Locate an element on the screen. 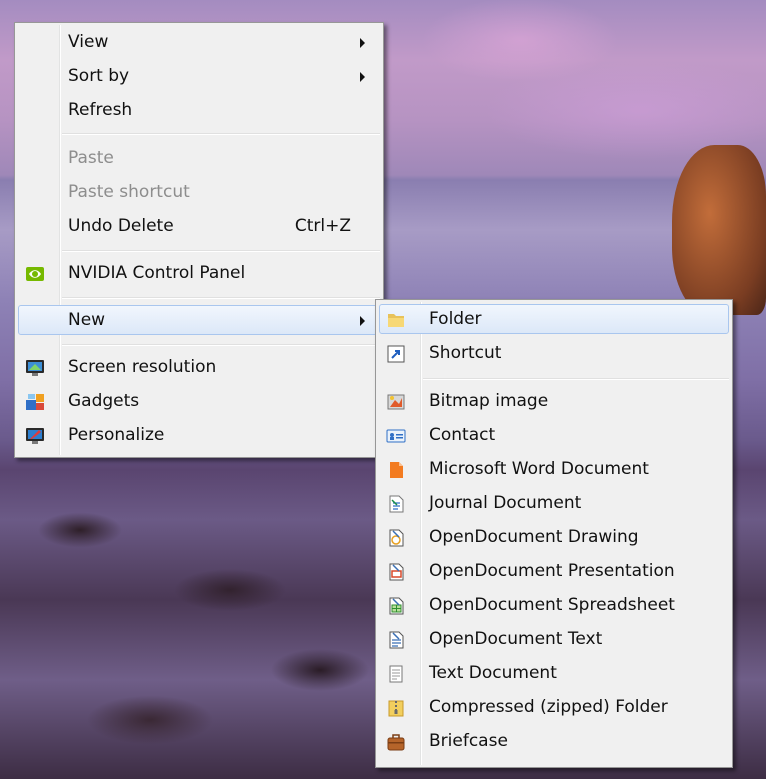  menu-item-view: View is located at coordinates (199, 42).